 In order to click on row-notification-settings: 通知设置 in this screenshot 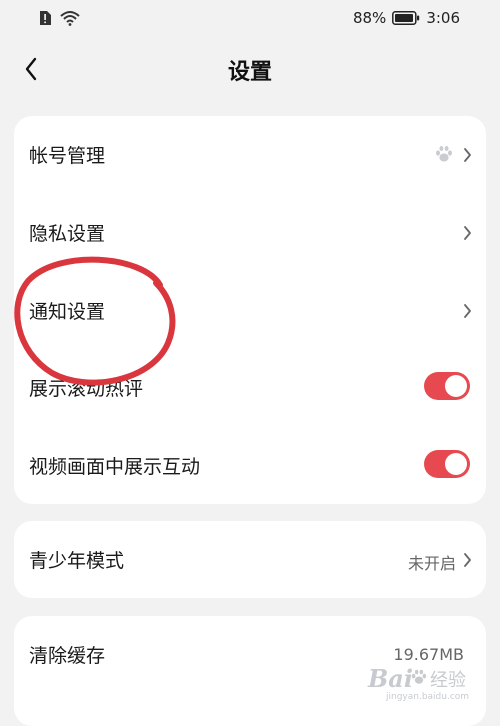, I will do `click(250, 311)`.